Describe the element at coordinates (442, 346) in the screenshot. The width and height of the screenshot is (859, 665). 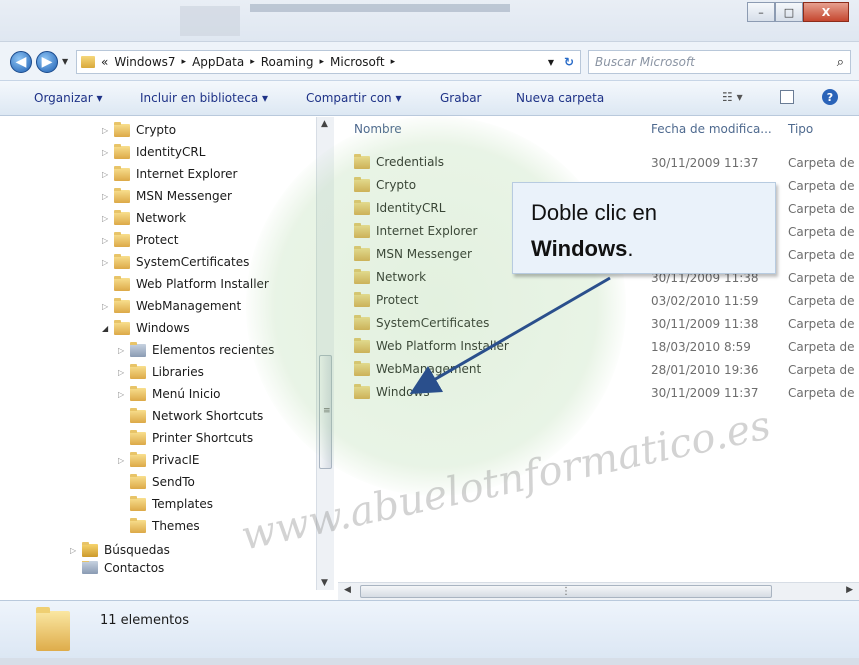
I see `file-name: Web Platform Installer` at that location.